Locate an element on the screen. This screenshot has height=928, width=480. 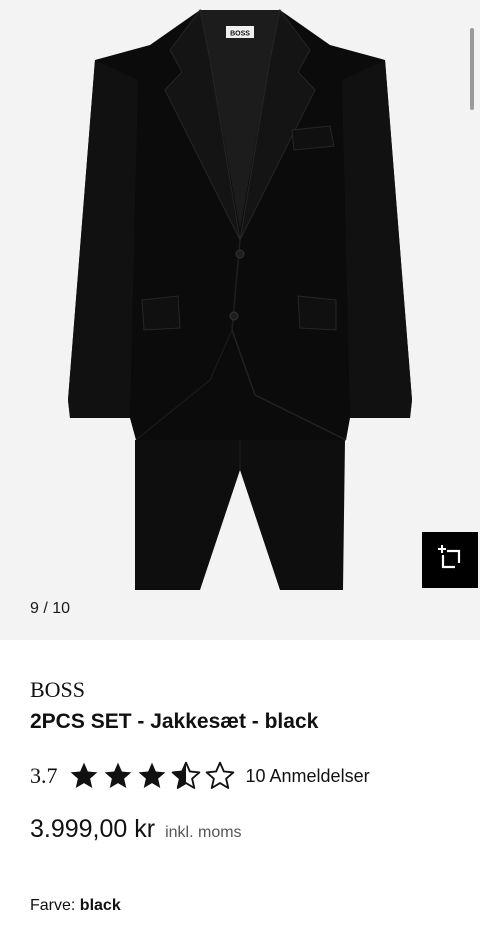
star-half-icon is located at coordinates (185, 775).